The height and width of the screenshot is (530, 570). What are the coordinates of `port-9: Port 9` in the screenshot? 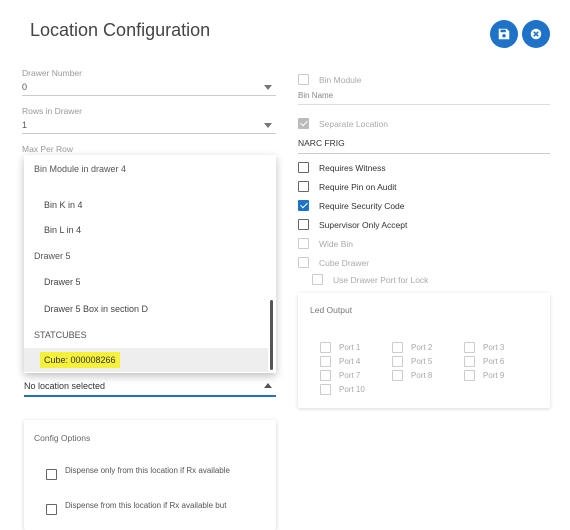 It's located at (484, 375).